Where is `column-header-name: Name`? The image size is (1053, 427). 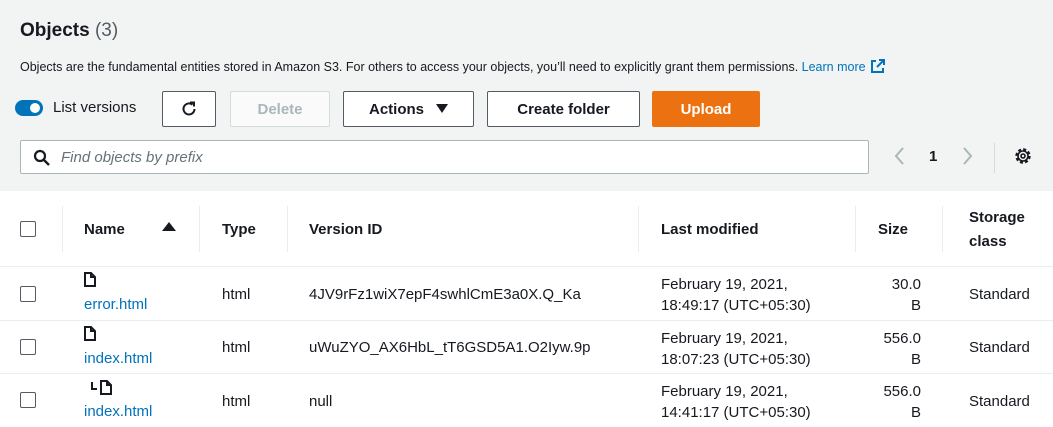 column-header-name: Name is located at coordinates (104, 229).